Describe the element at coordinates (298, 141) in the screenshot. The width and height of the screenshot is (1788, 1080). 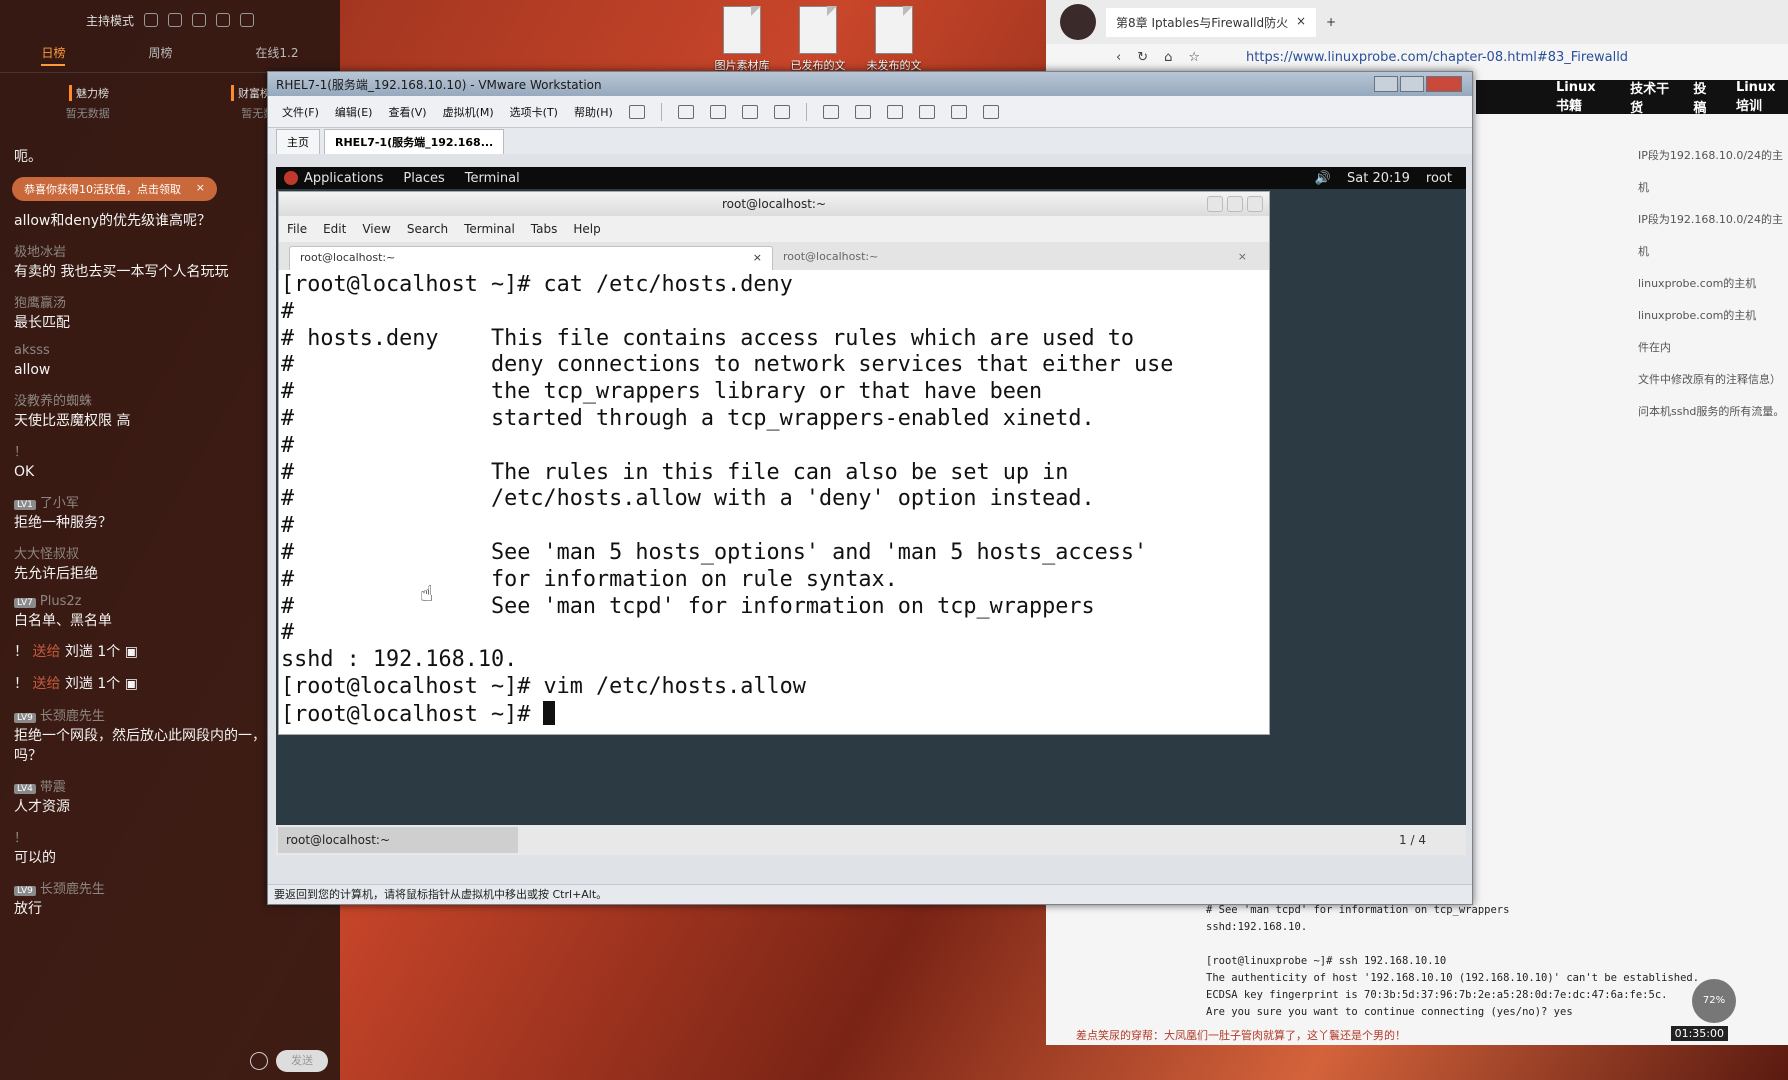
I see `tab-home: 主页` at that location.